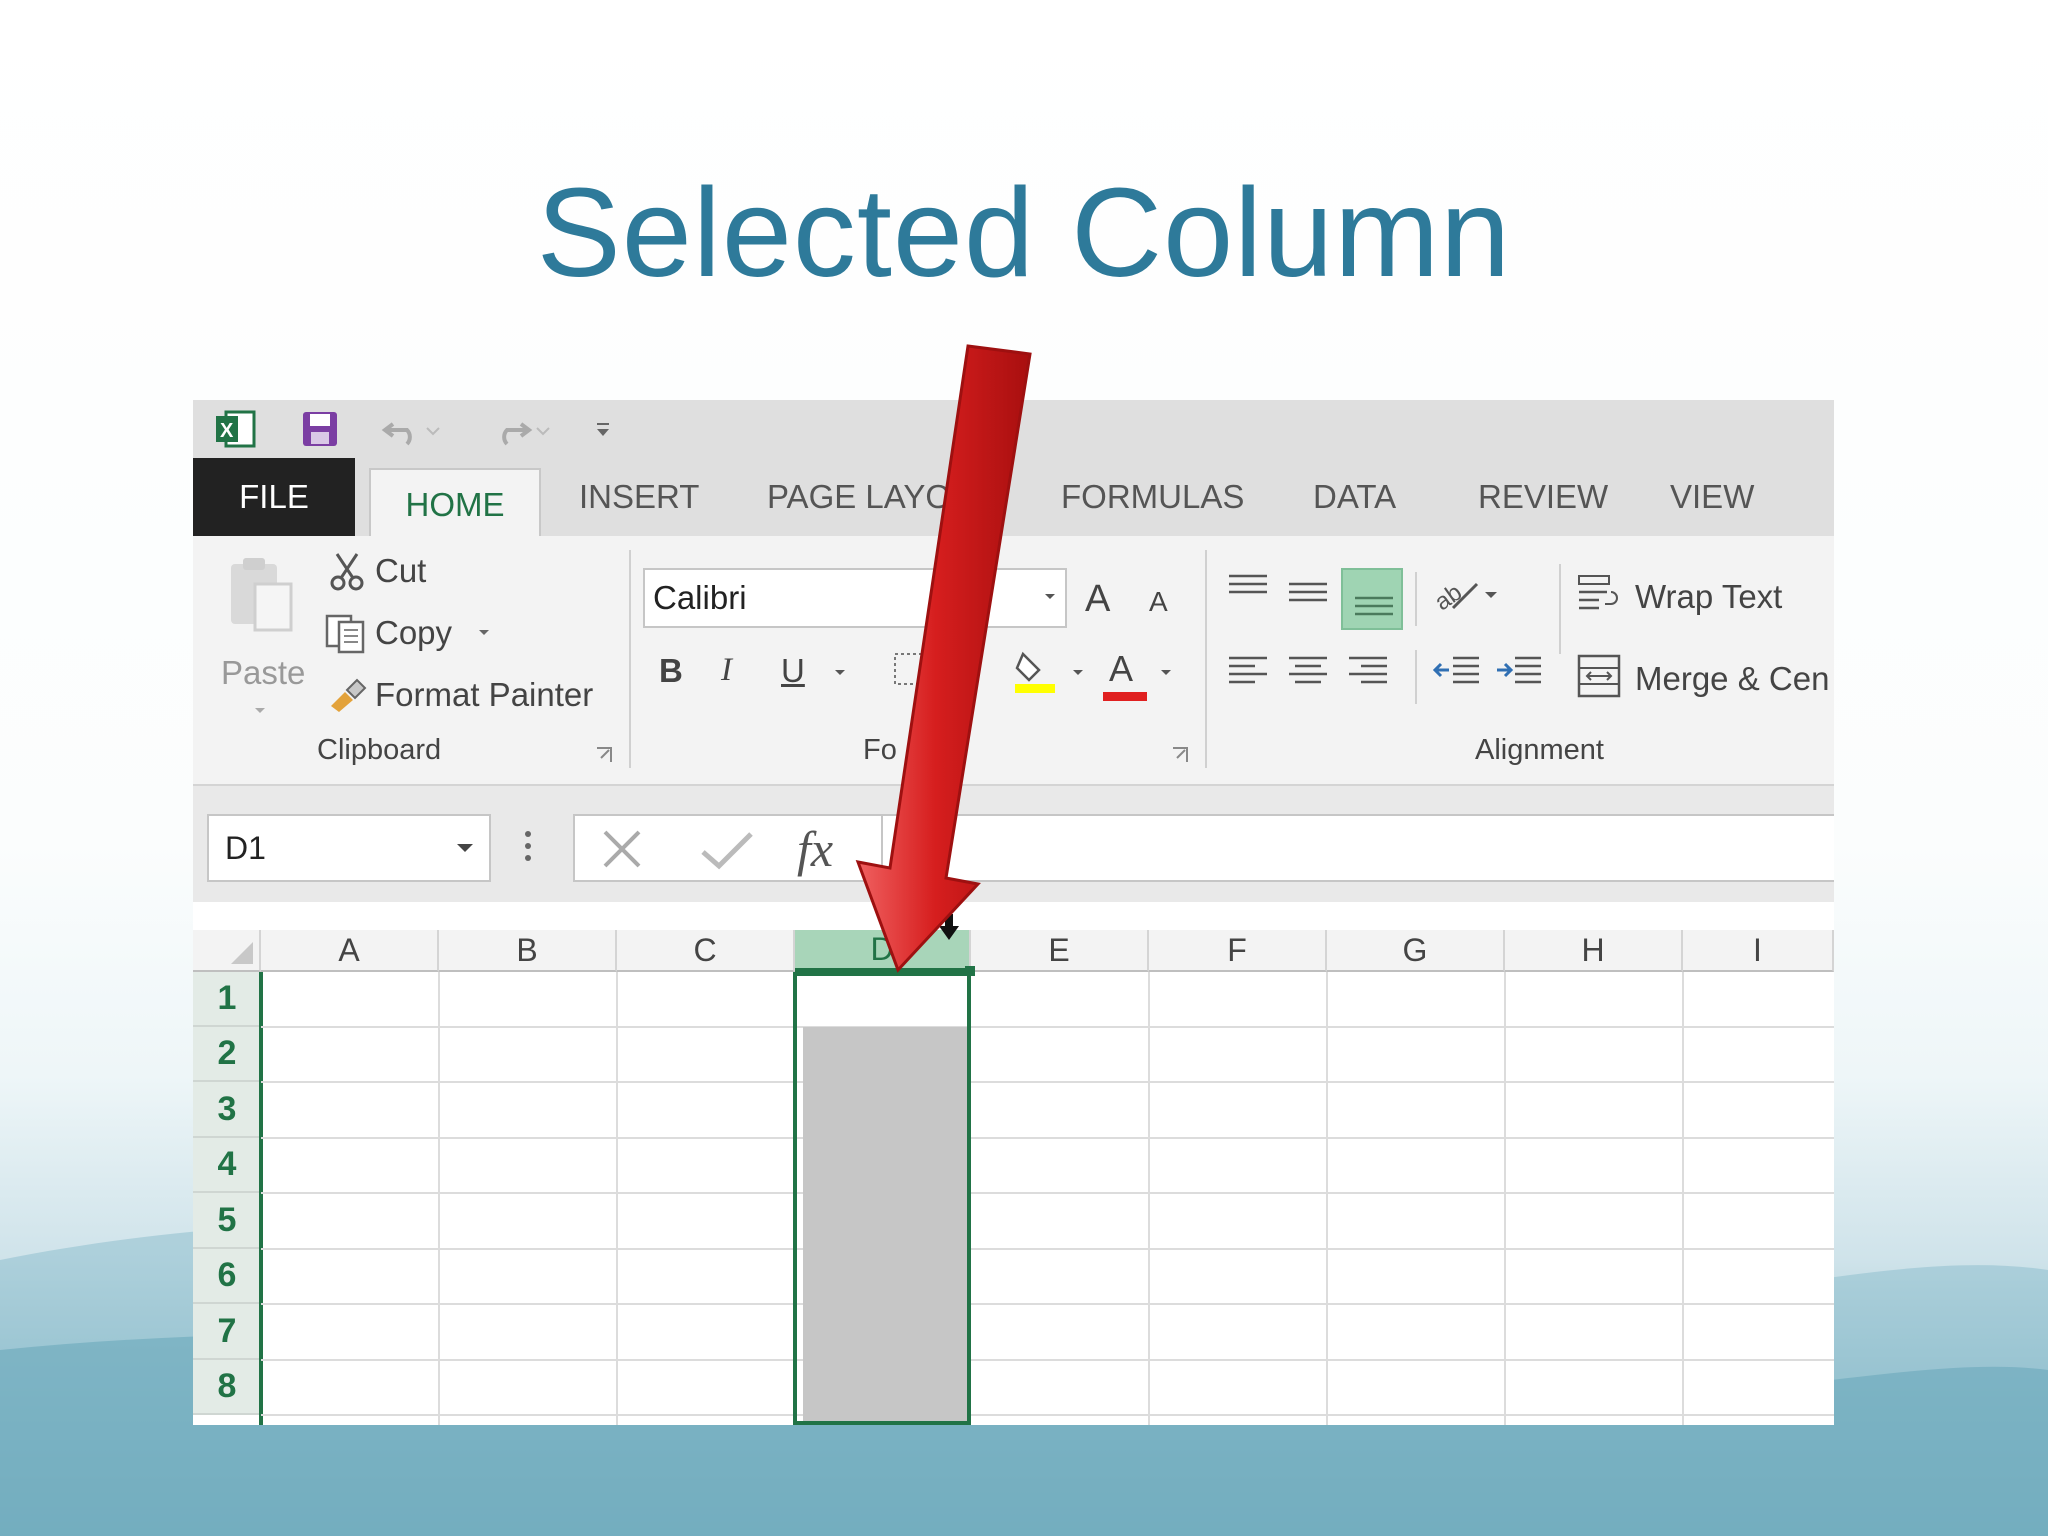  Describe the element at coordinates (235, 429) in the screenshot. I see `excel-logo-icon: X` at that location.